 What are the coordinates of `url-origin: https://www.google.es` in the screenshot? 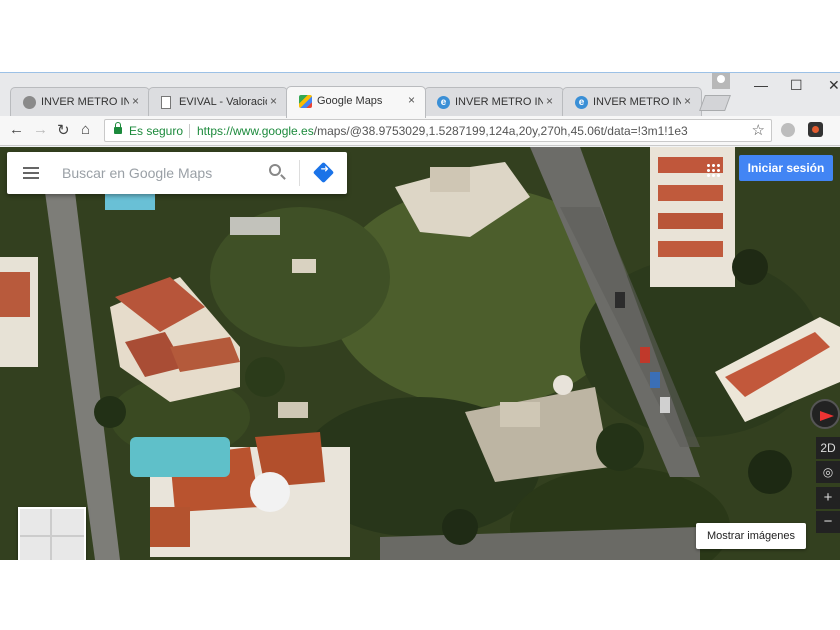 It's located at (255, 131).